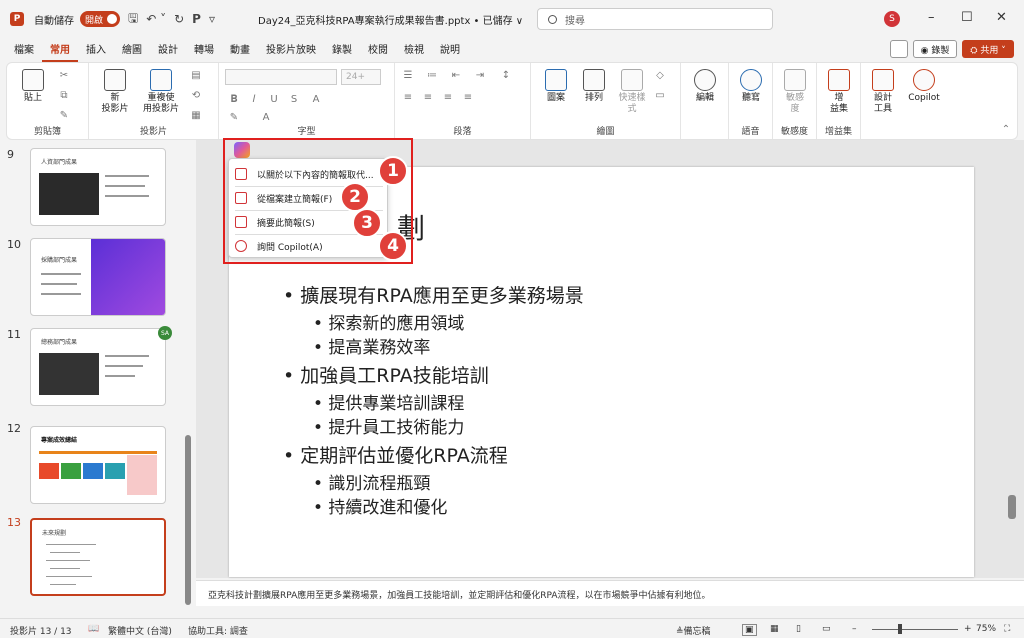  I want to click on new-slide-button: 新 投影片, so click(115, 92).